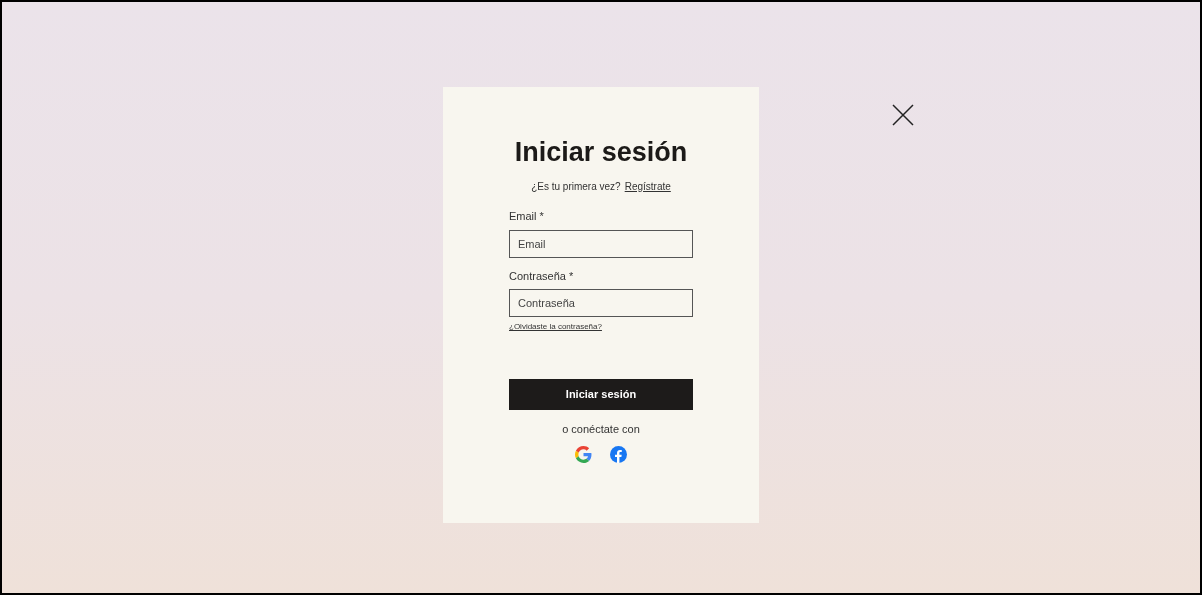 The image size is (1202, 595). I want to click on signup-prompt: ¿Es tu primera vez?, so click(576, 187).